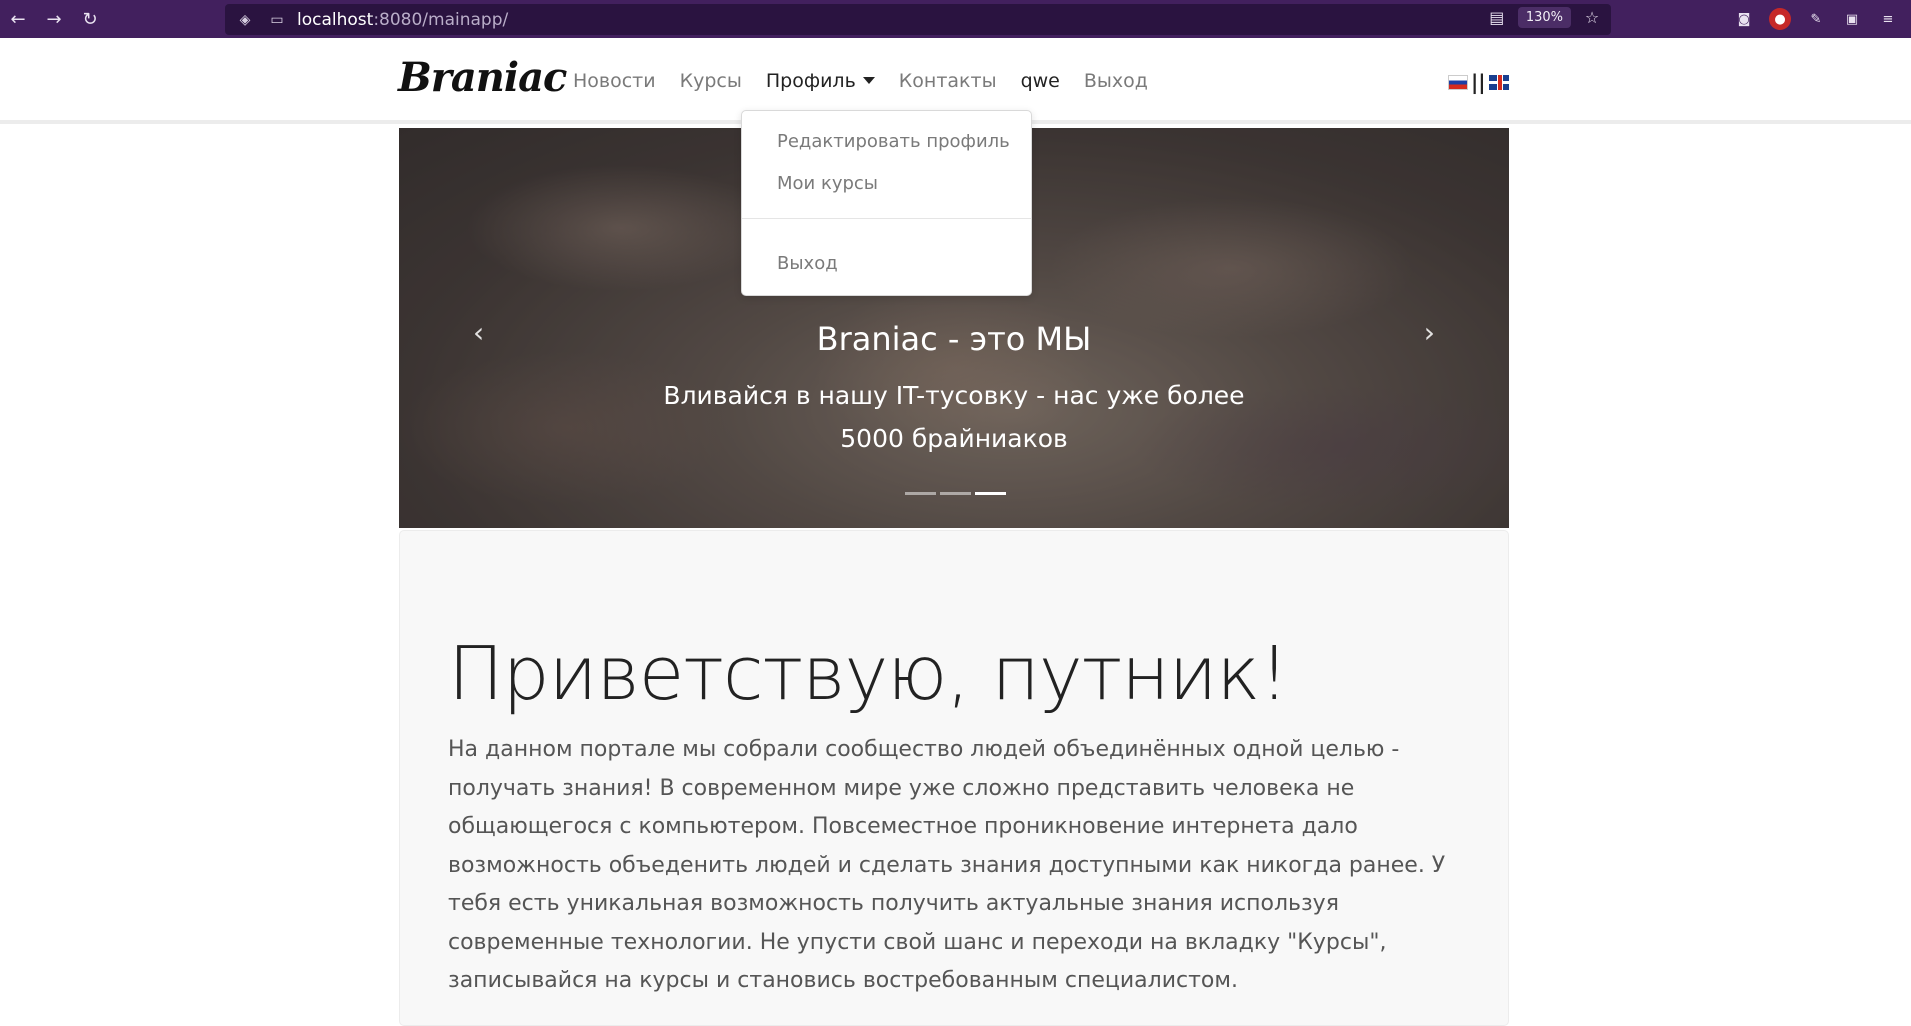  I want to click on url-host: localhost, so click(335, 19).